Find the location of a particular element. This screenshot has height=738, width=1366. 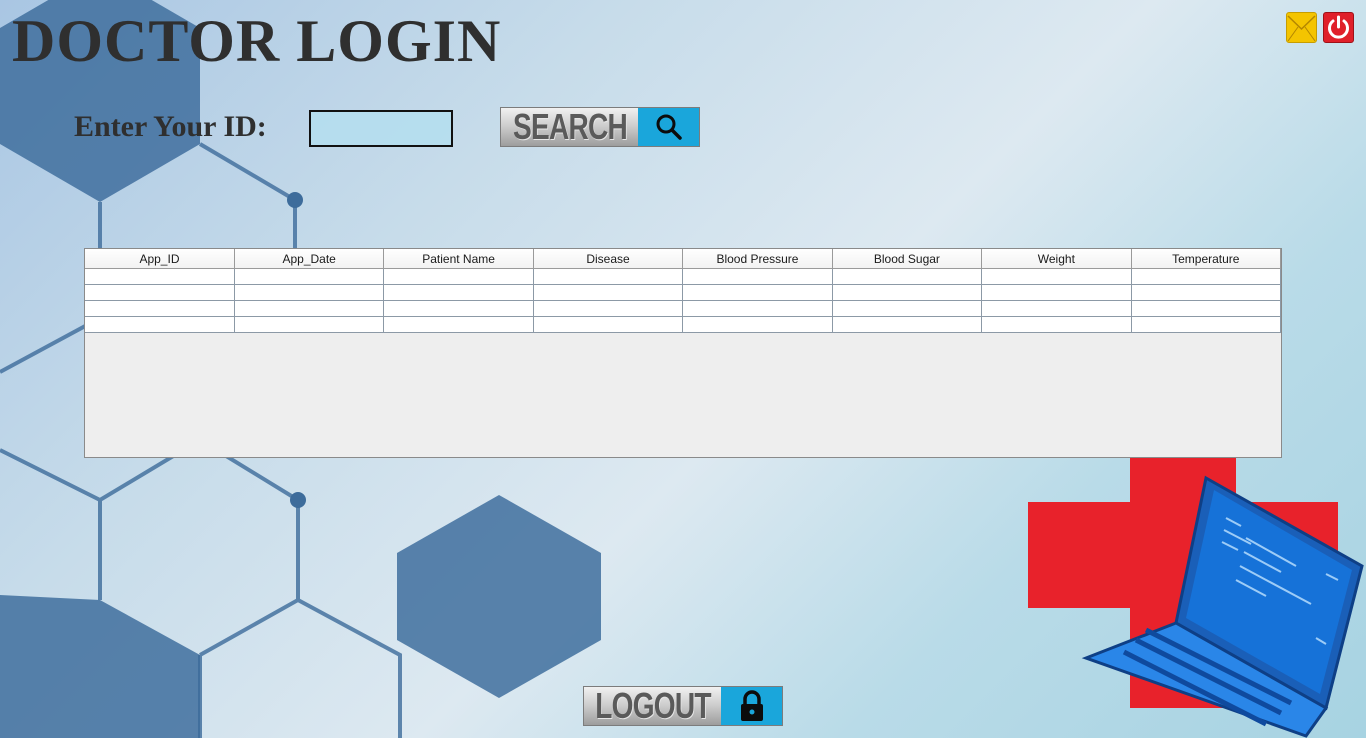

logout-button-label: LOGOUT is located at coordinates (652, 705).